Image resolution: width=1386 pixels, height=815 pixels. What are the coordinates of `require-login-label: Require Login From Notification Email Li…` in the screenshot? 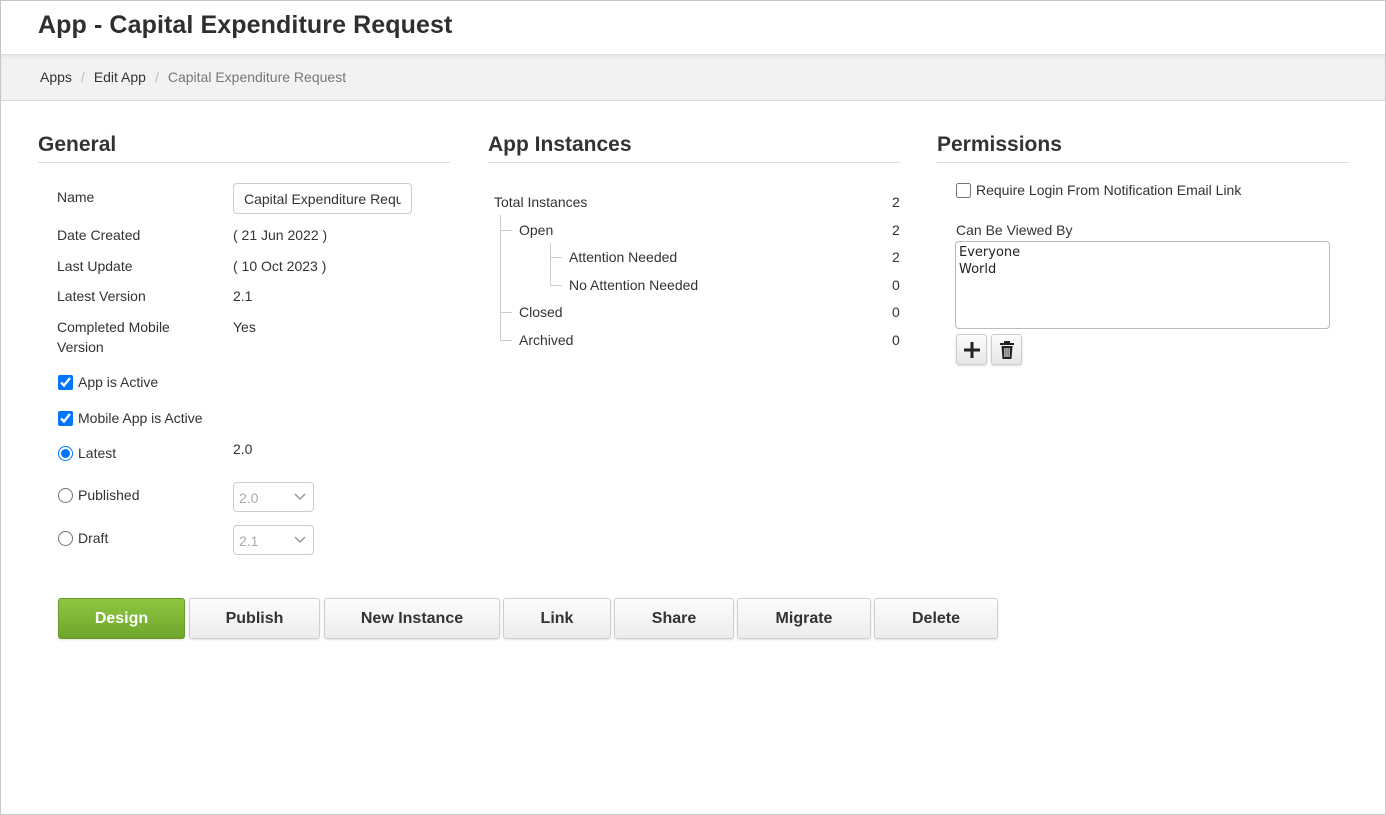 It's located at (1109, 190).